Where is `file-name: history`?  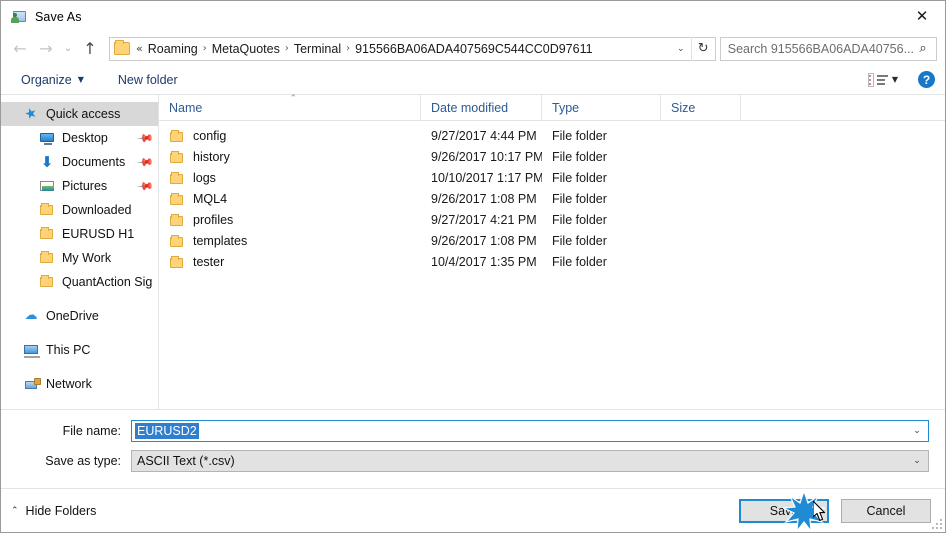 file-name: history is located at coordinates (211, 156).